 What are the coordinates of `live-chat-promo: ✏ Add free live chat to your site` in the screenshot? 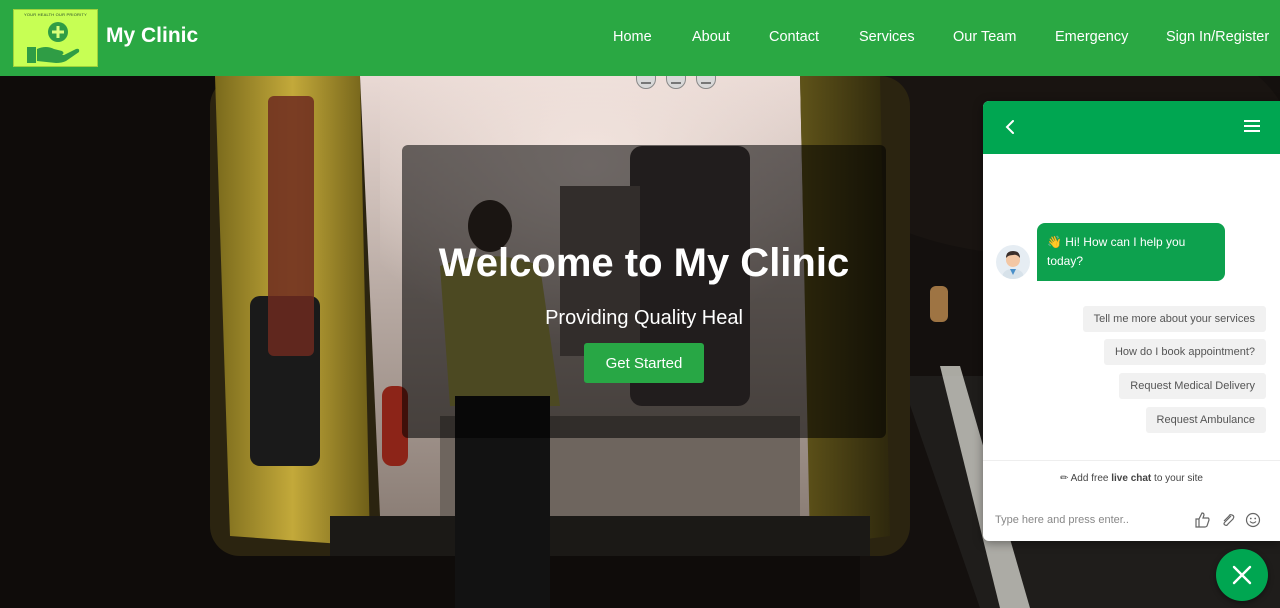 It's located at (1131, 478).